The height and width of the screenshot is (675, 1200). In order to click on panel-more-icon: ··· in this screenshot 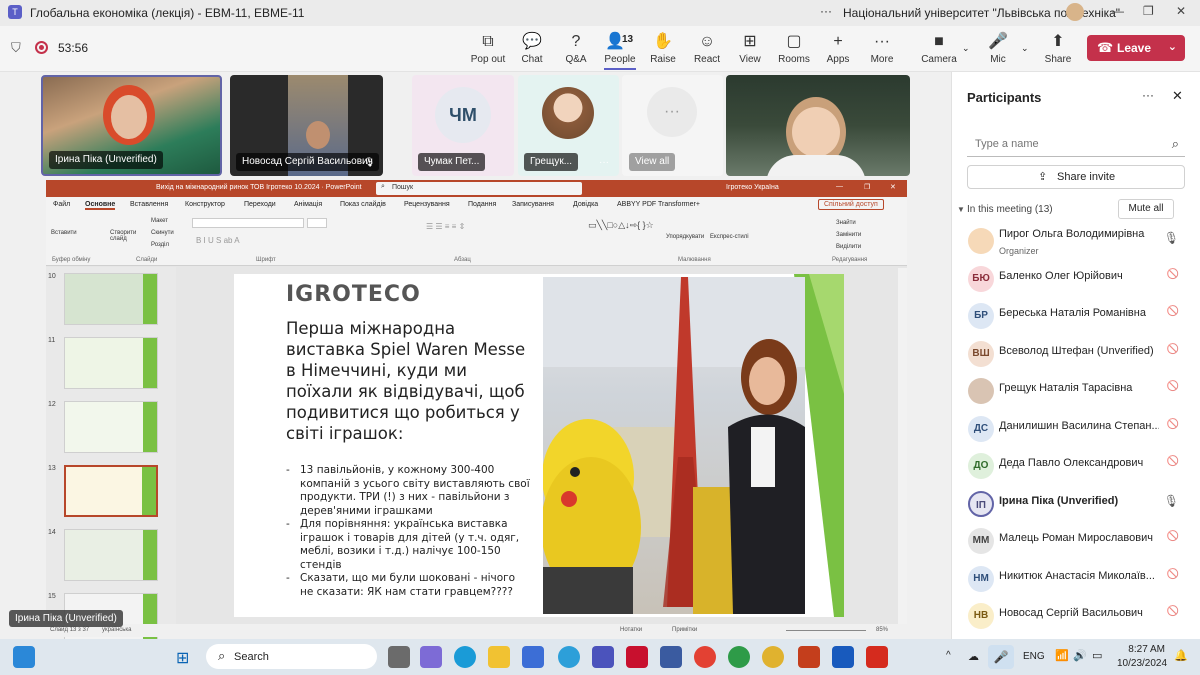, I will do `click(1148, 95)`.